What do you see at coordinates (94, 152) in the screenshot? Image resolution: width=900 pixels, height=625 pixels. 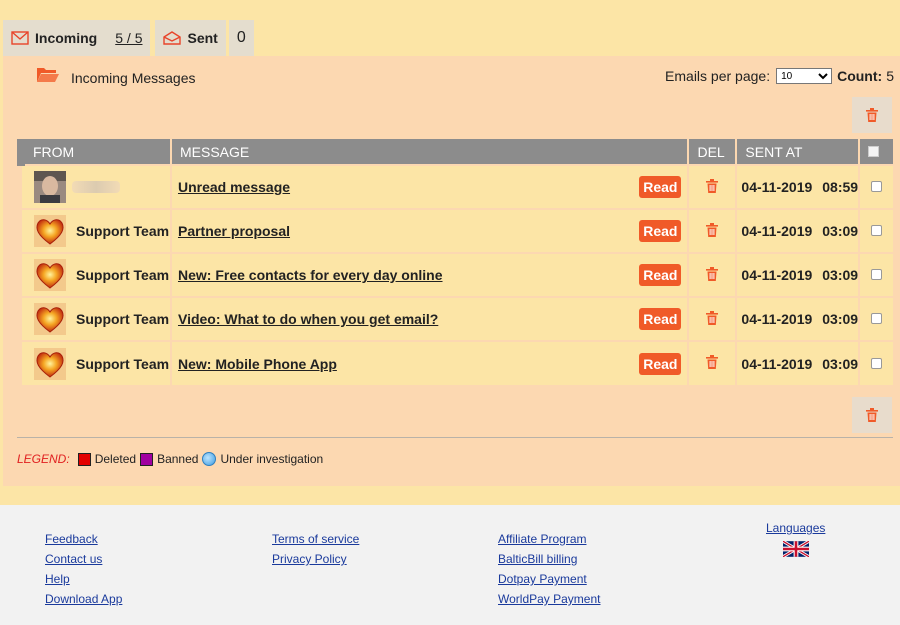 I see `col-header-from: FROM` at bounding box center [94, 152].